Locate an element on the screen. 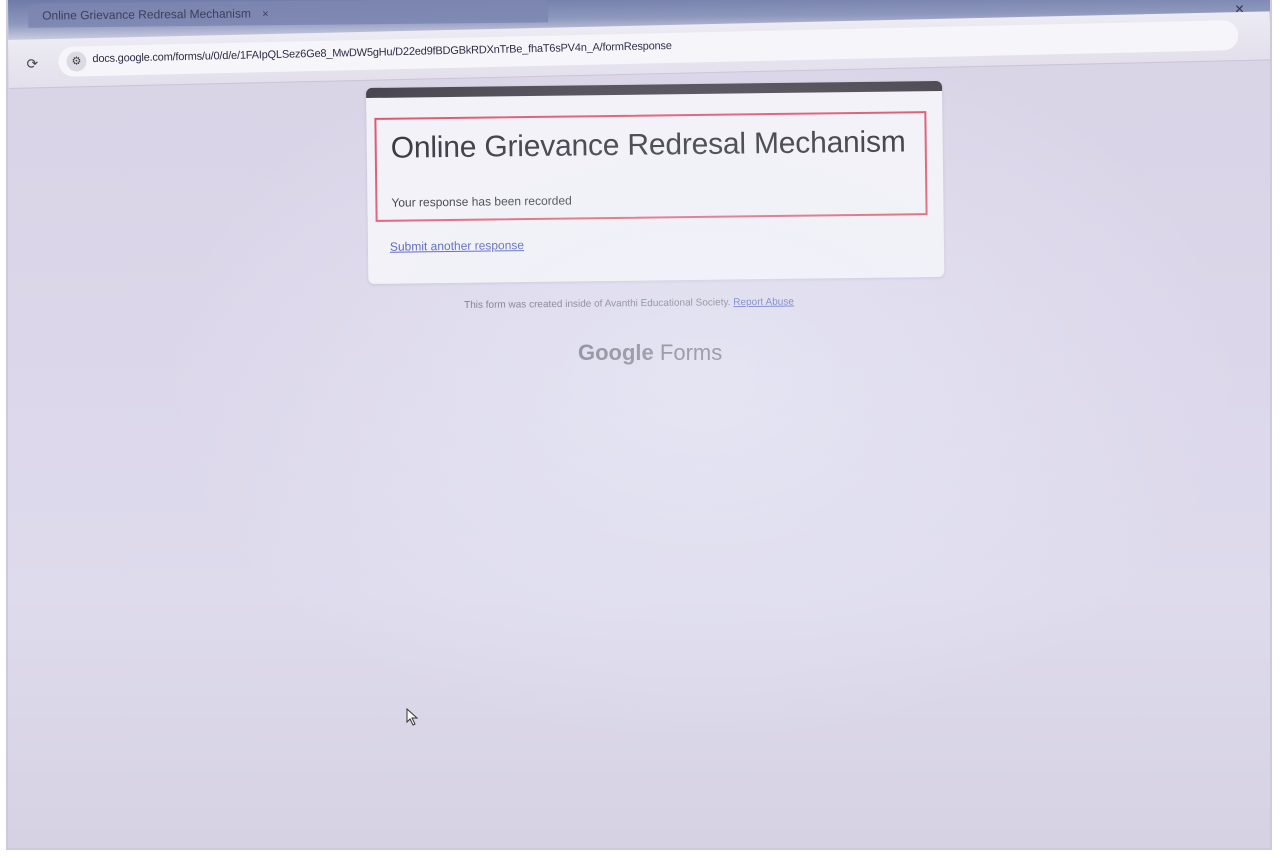 The image size is (1287, 858). site-info-icon: ⚙ is located at coordinates (76, 61).